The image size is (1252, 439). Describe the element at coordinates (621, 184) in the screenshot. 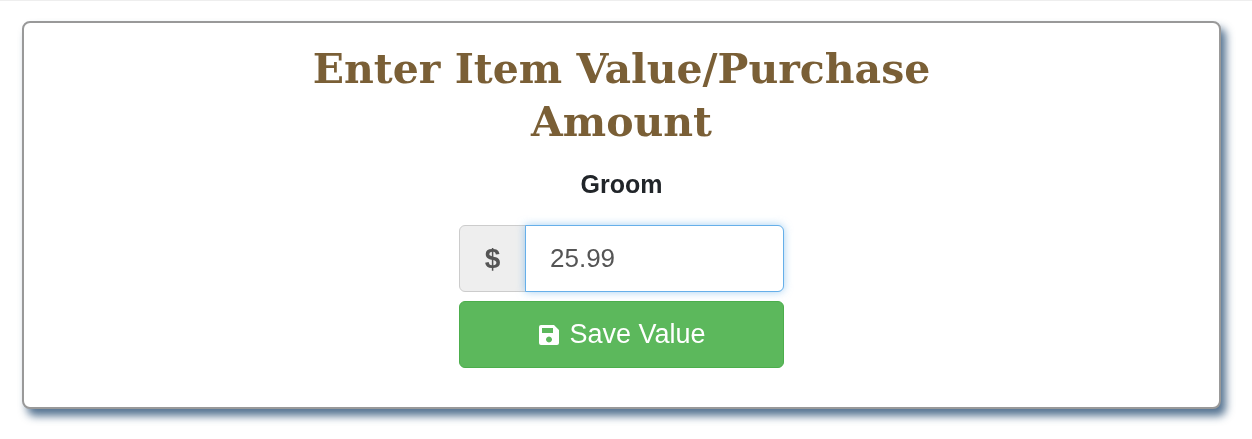

I see `dialog-subtitle: Groom` at that location.